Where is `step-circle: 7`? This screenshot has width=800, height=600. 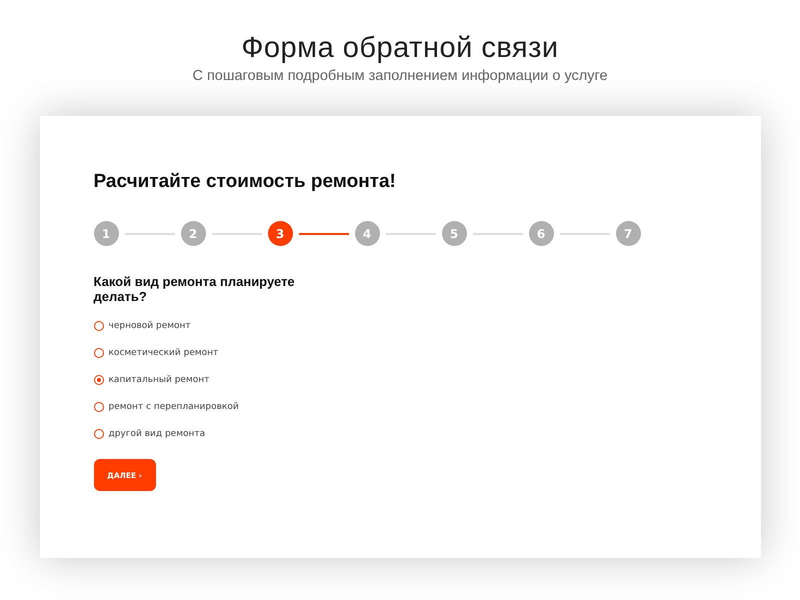
step-circle: 7 is located at coordinates (628, 233).